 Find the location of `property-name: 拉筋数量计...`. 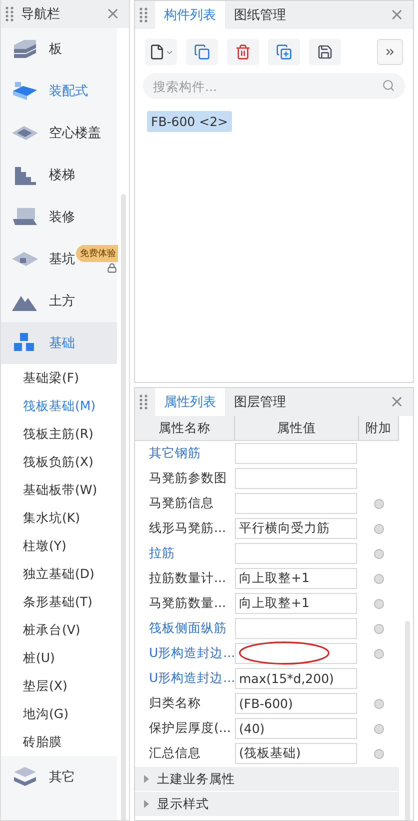

property-name: 拉筋数量计... is located at coordinates (187, 578).